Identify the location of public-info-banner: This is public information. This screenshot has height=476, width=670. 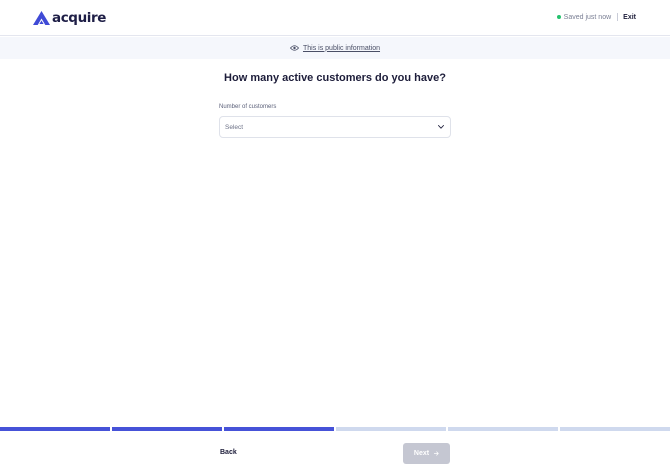
(335, 48).